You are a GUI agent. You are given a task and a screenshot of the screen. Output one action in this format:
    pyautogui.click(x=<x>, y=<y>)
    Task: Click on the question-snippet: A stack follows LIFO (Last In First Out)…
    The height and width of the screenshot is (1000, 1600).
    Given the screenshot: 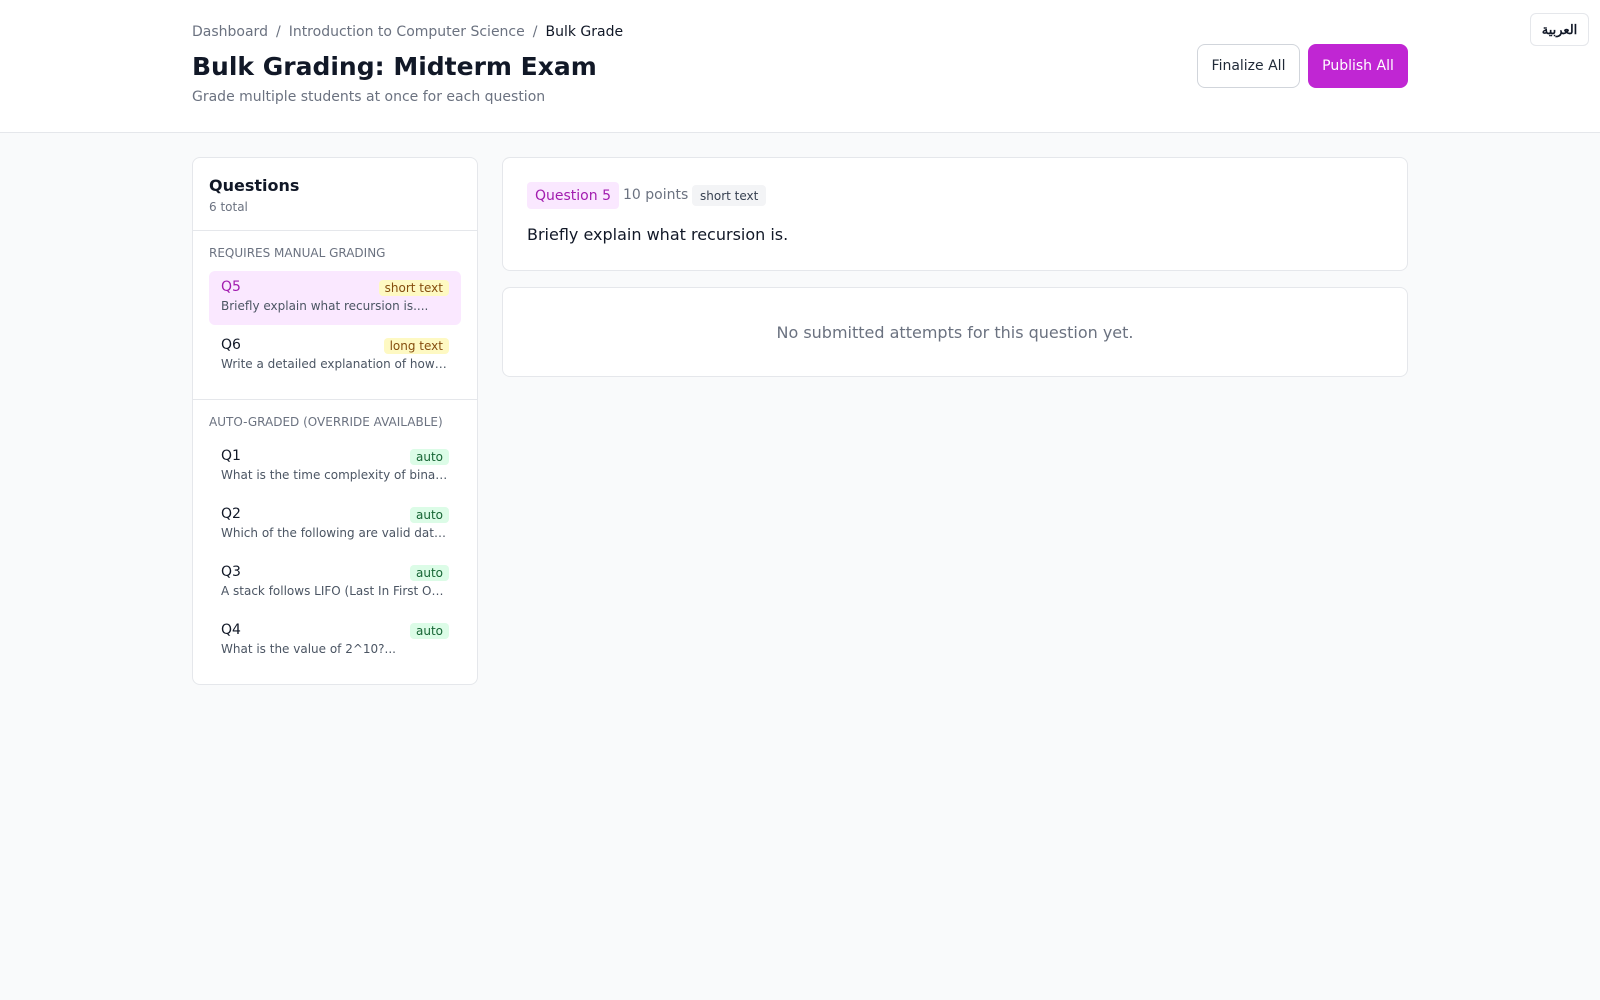 What is the action you would take?
    pyautogui.click(x=335, y=591)
    